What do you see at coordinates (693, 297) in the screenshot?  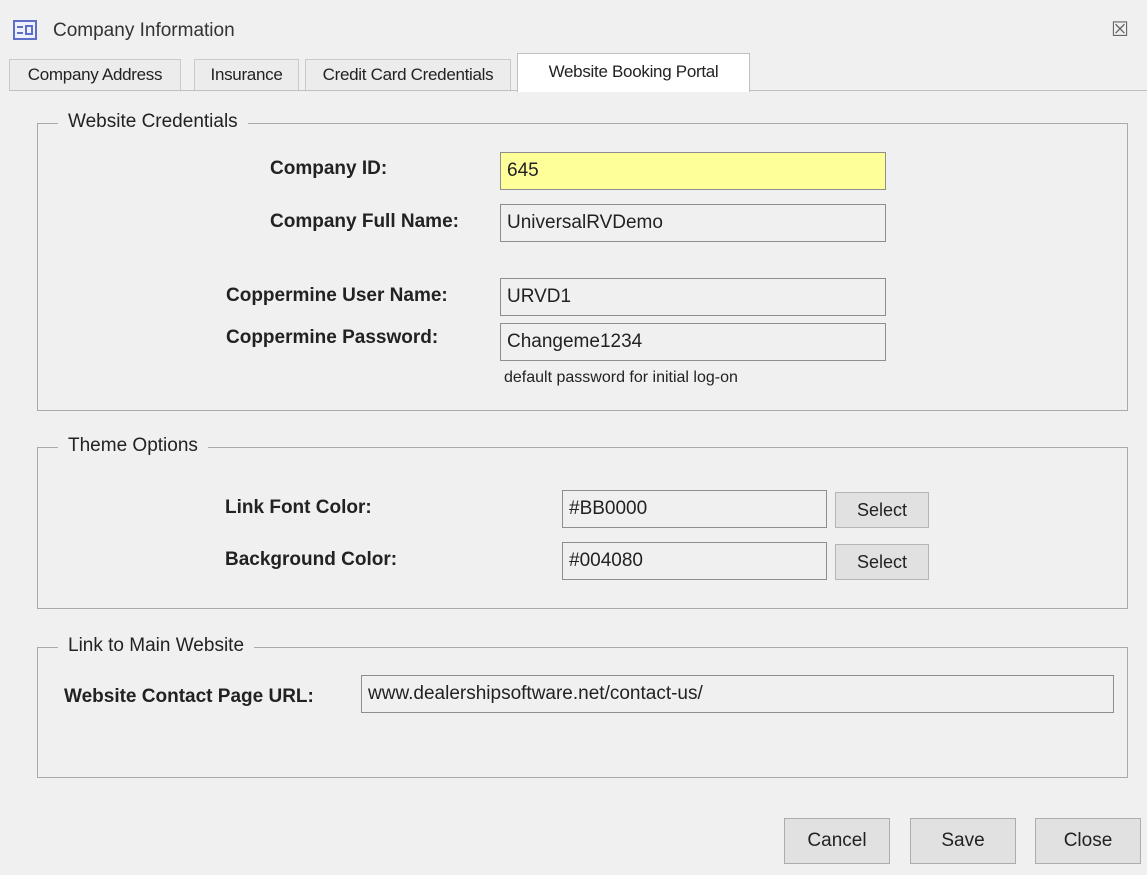 I see `coppermine-user-name-field: URVD1` at bounding box center [693, 297].